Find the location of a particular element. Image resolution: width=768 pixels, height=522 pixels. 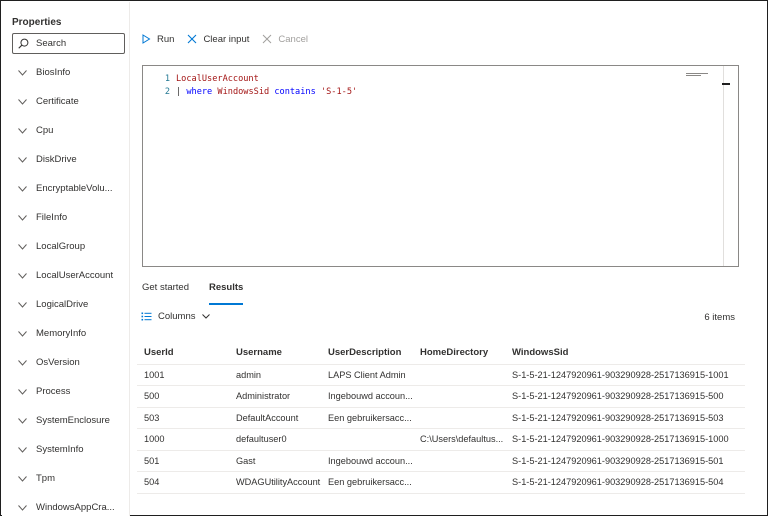

tree-item: Cpu is located at coordinates (66, 130).